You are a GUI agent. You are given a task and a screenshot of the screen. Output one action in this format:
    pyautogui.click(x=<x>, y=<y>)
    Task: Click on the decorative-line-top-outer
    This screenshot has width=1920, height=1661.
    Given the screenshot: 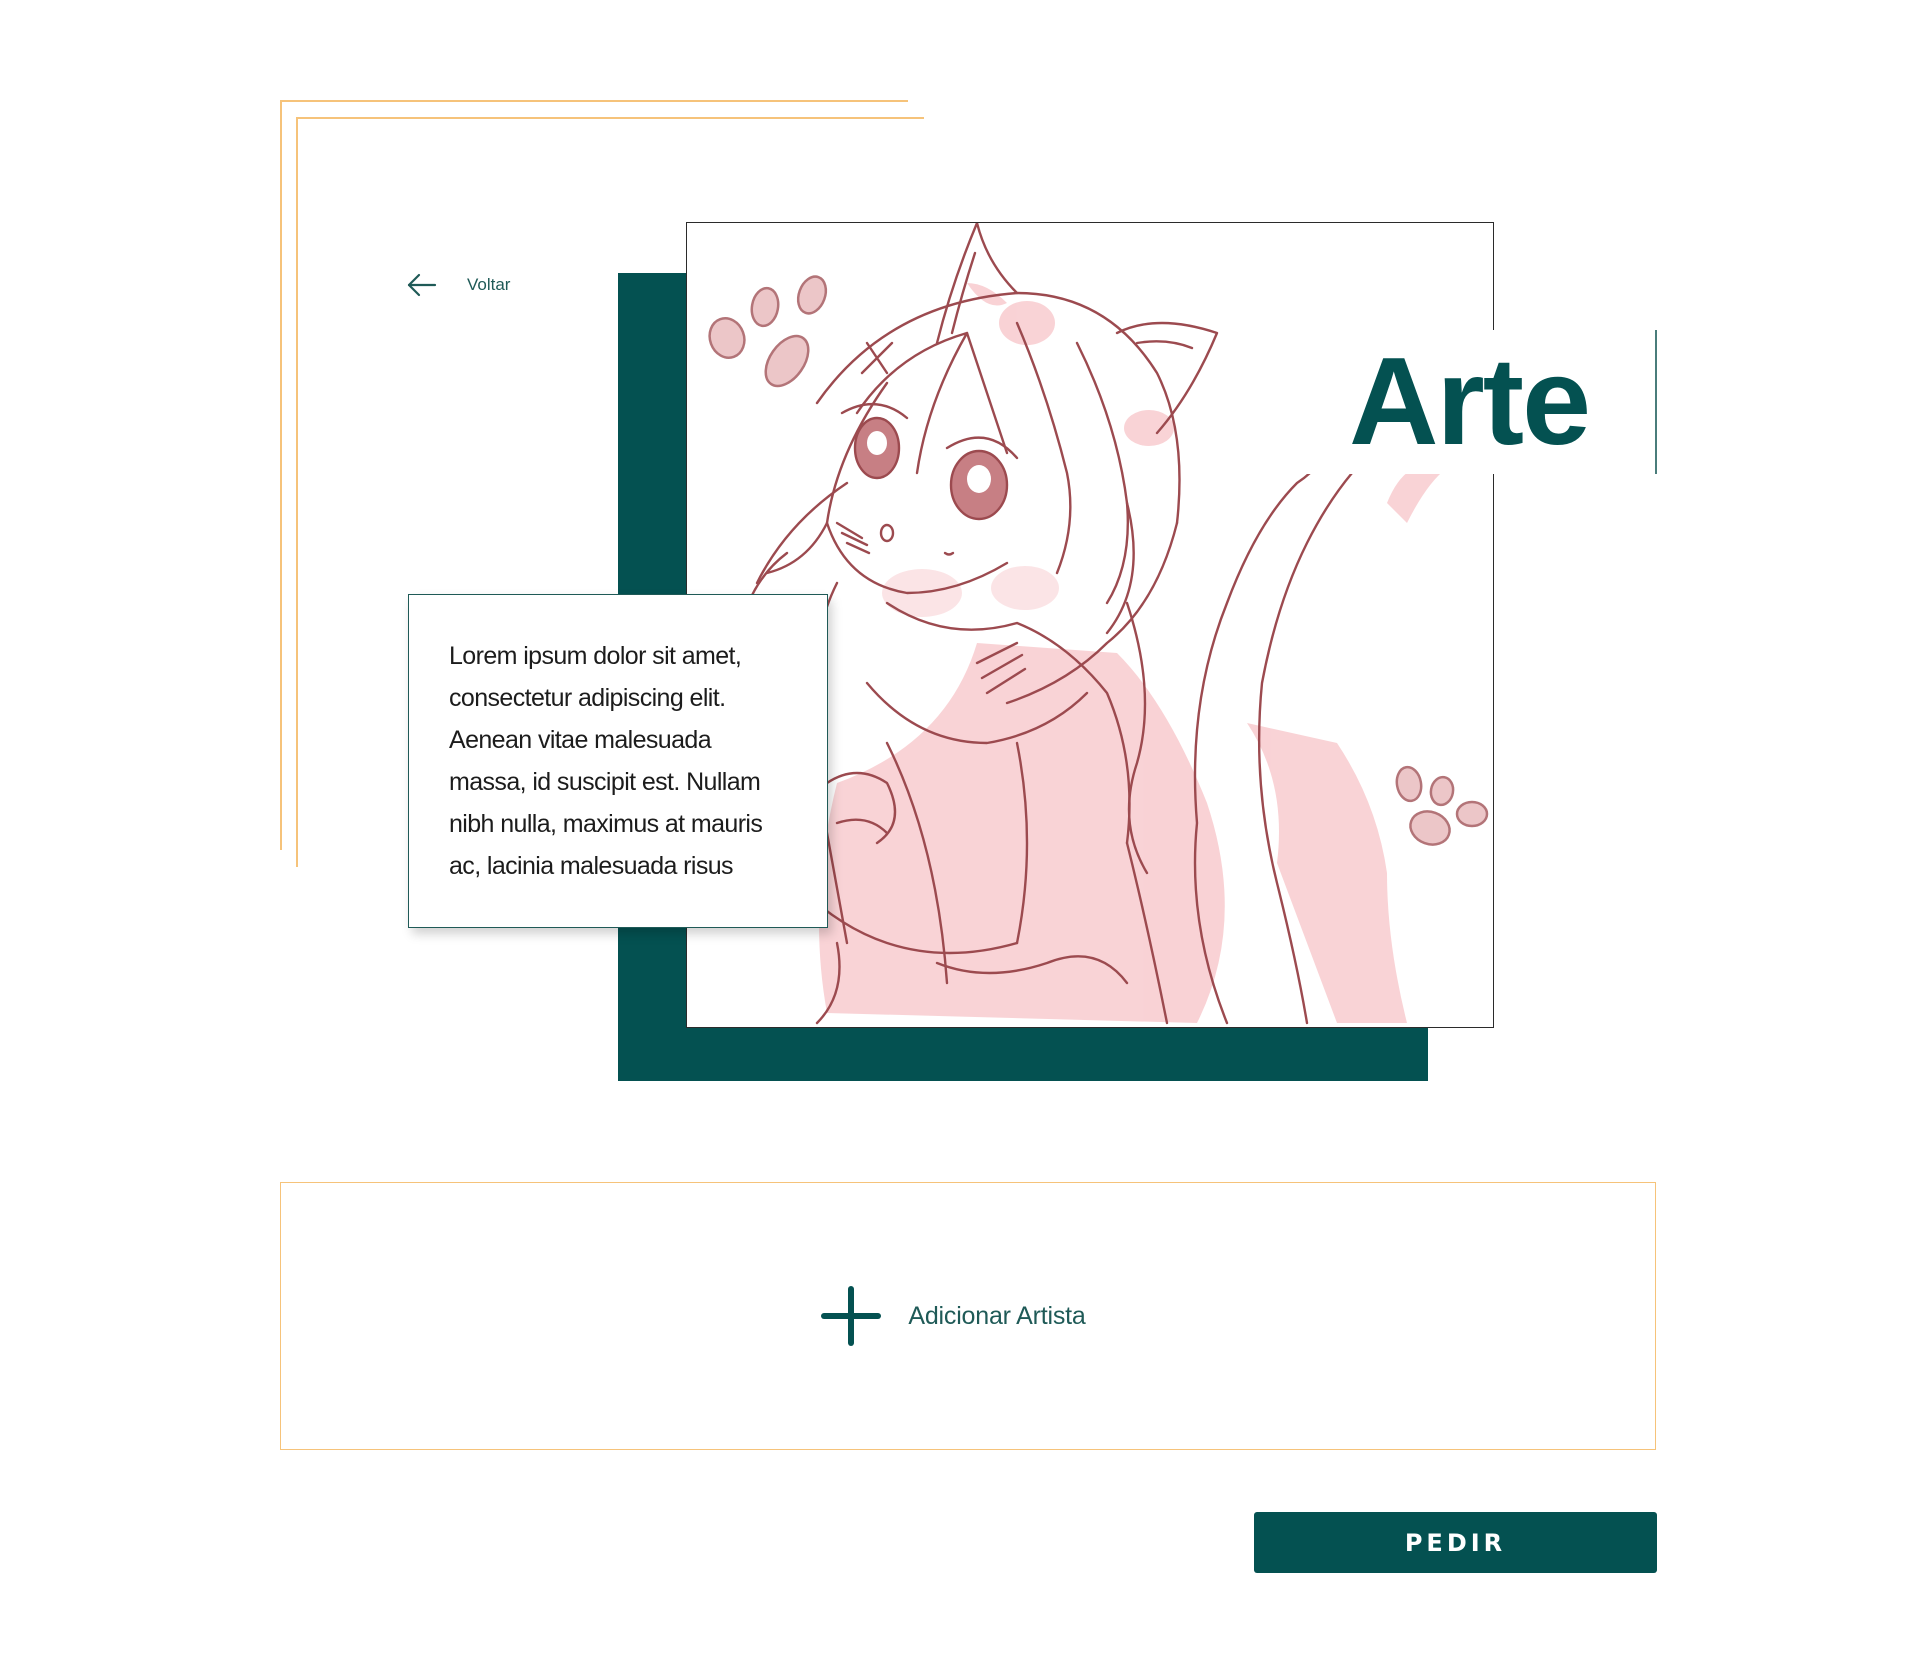 What is the action you would take?
    pyautogui.click(x=594, y=101)
    